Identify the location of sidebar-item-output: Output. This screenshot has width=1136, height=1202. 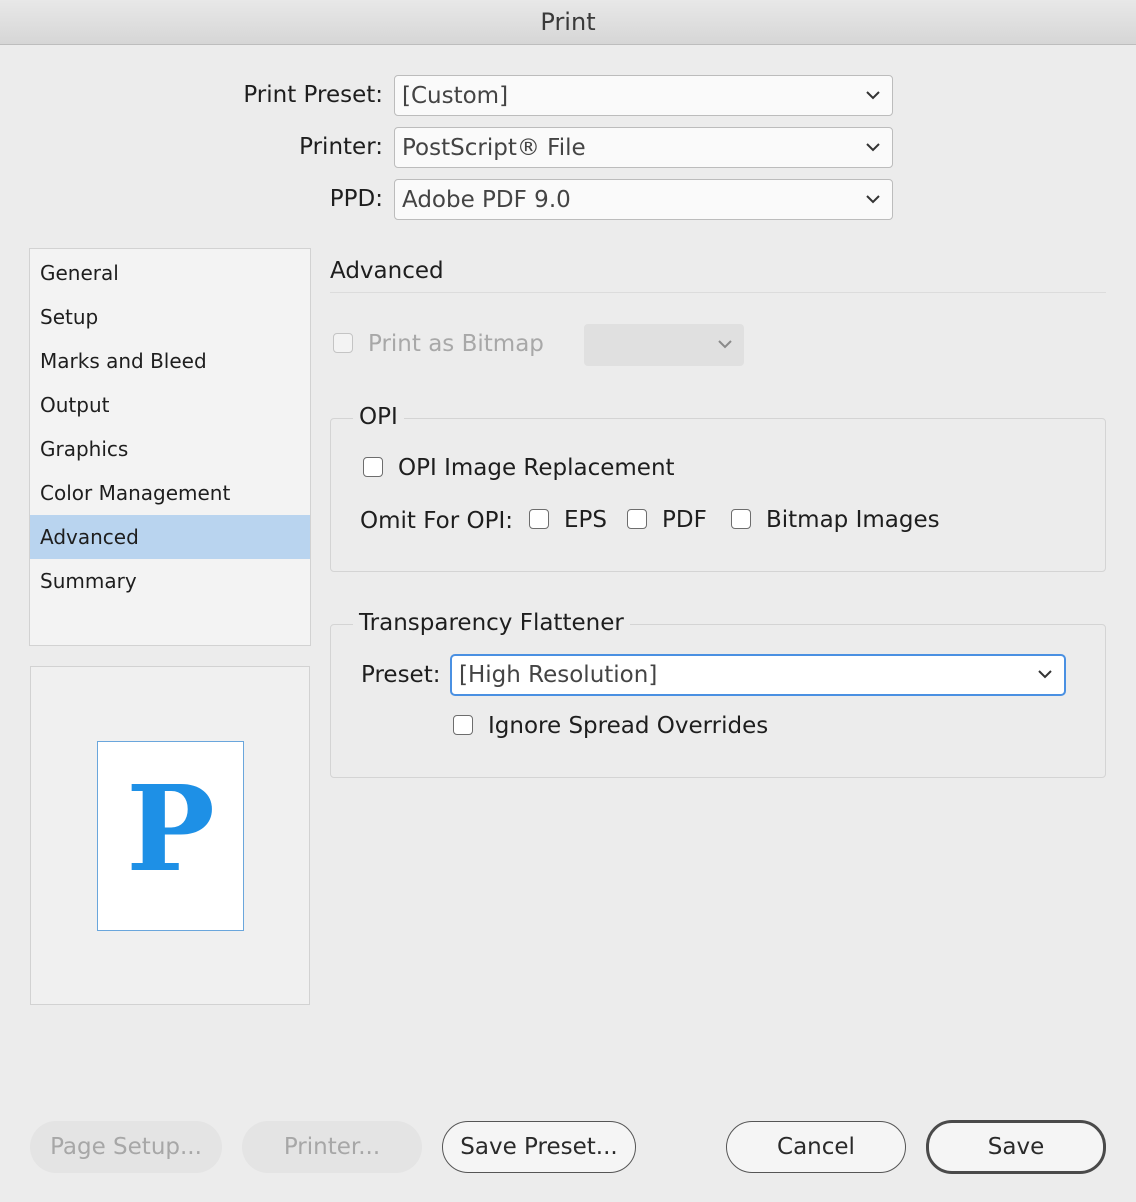
(170, 405).